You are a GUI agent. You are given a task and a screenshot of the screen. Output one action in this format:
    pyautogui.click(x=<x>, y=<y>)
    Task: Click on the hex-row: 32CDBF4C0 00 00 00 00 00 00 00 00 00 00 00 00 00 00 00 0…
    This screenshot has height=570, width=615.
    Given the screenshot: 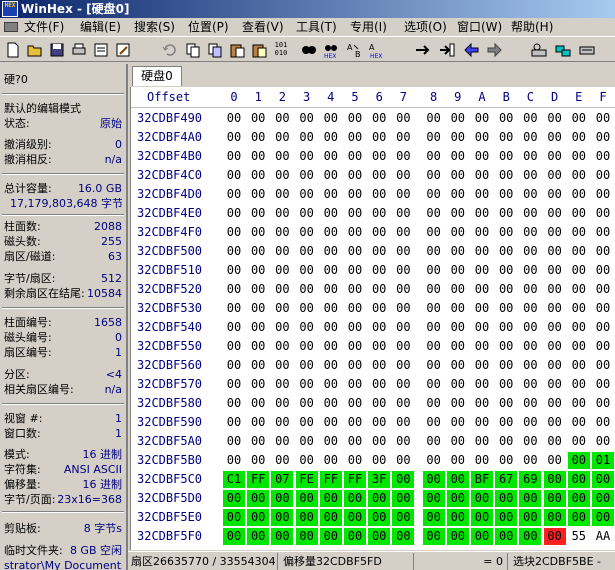 What is the action you would take?
    pyautogui.click(x=373, y=175)
    